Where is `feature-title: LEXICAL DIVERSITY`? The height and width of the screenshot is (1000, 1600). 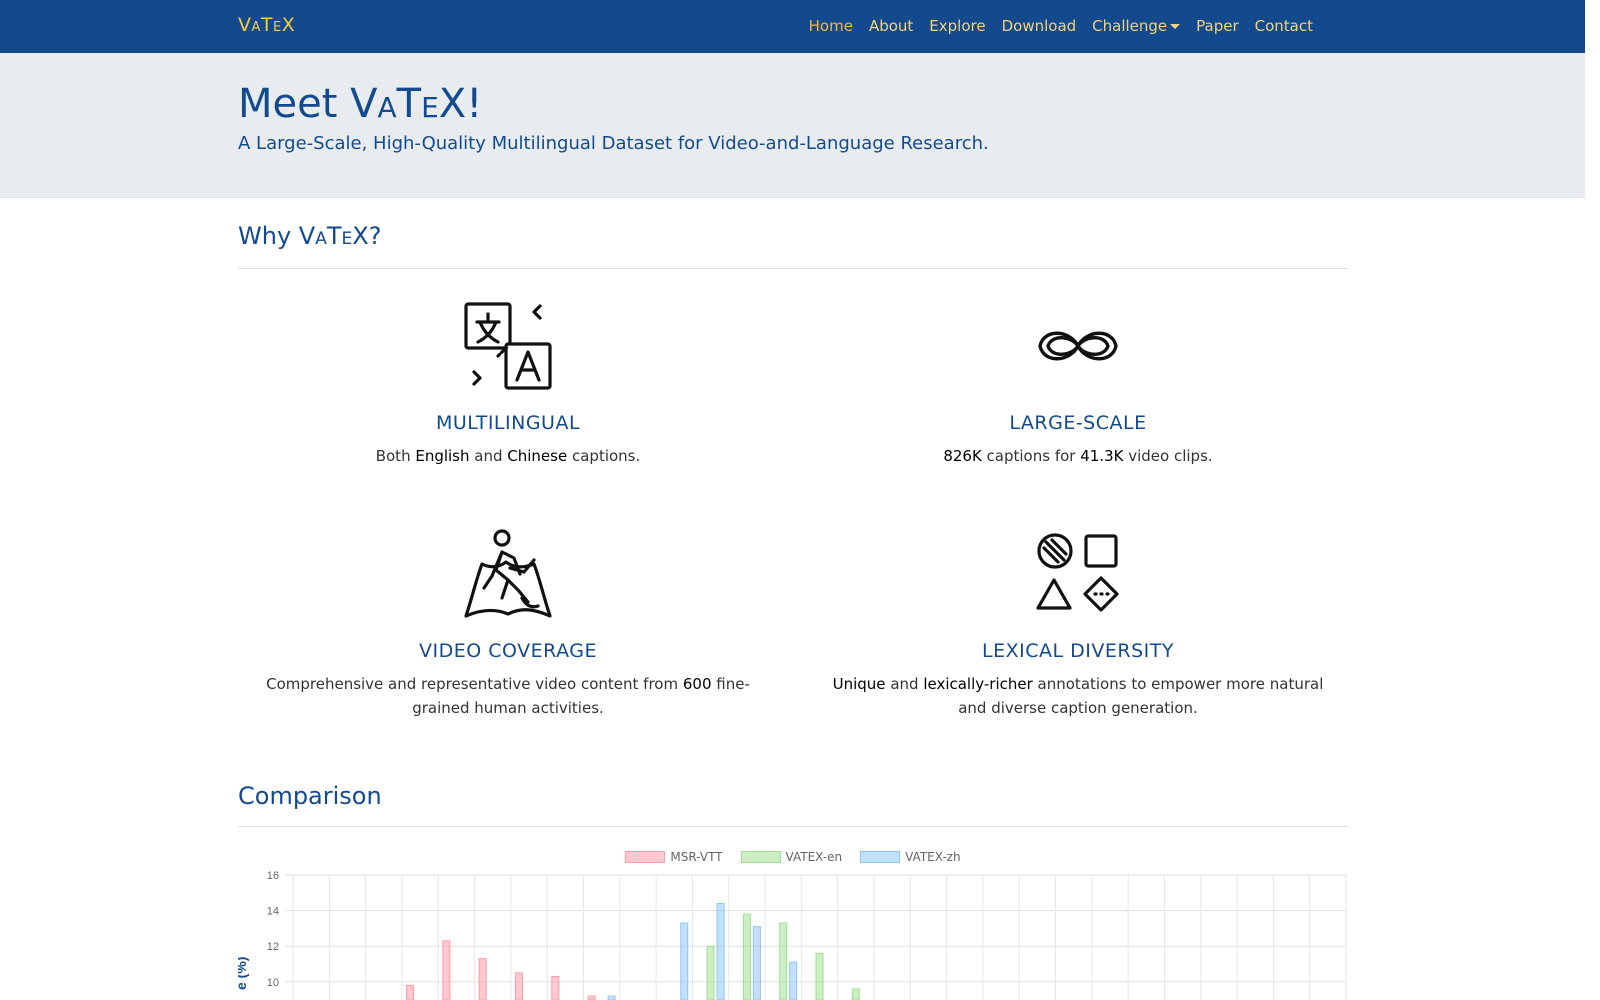
feature-title: LEXICAL DIVERSITY is located at coordinates (1078, 651).